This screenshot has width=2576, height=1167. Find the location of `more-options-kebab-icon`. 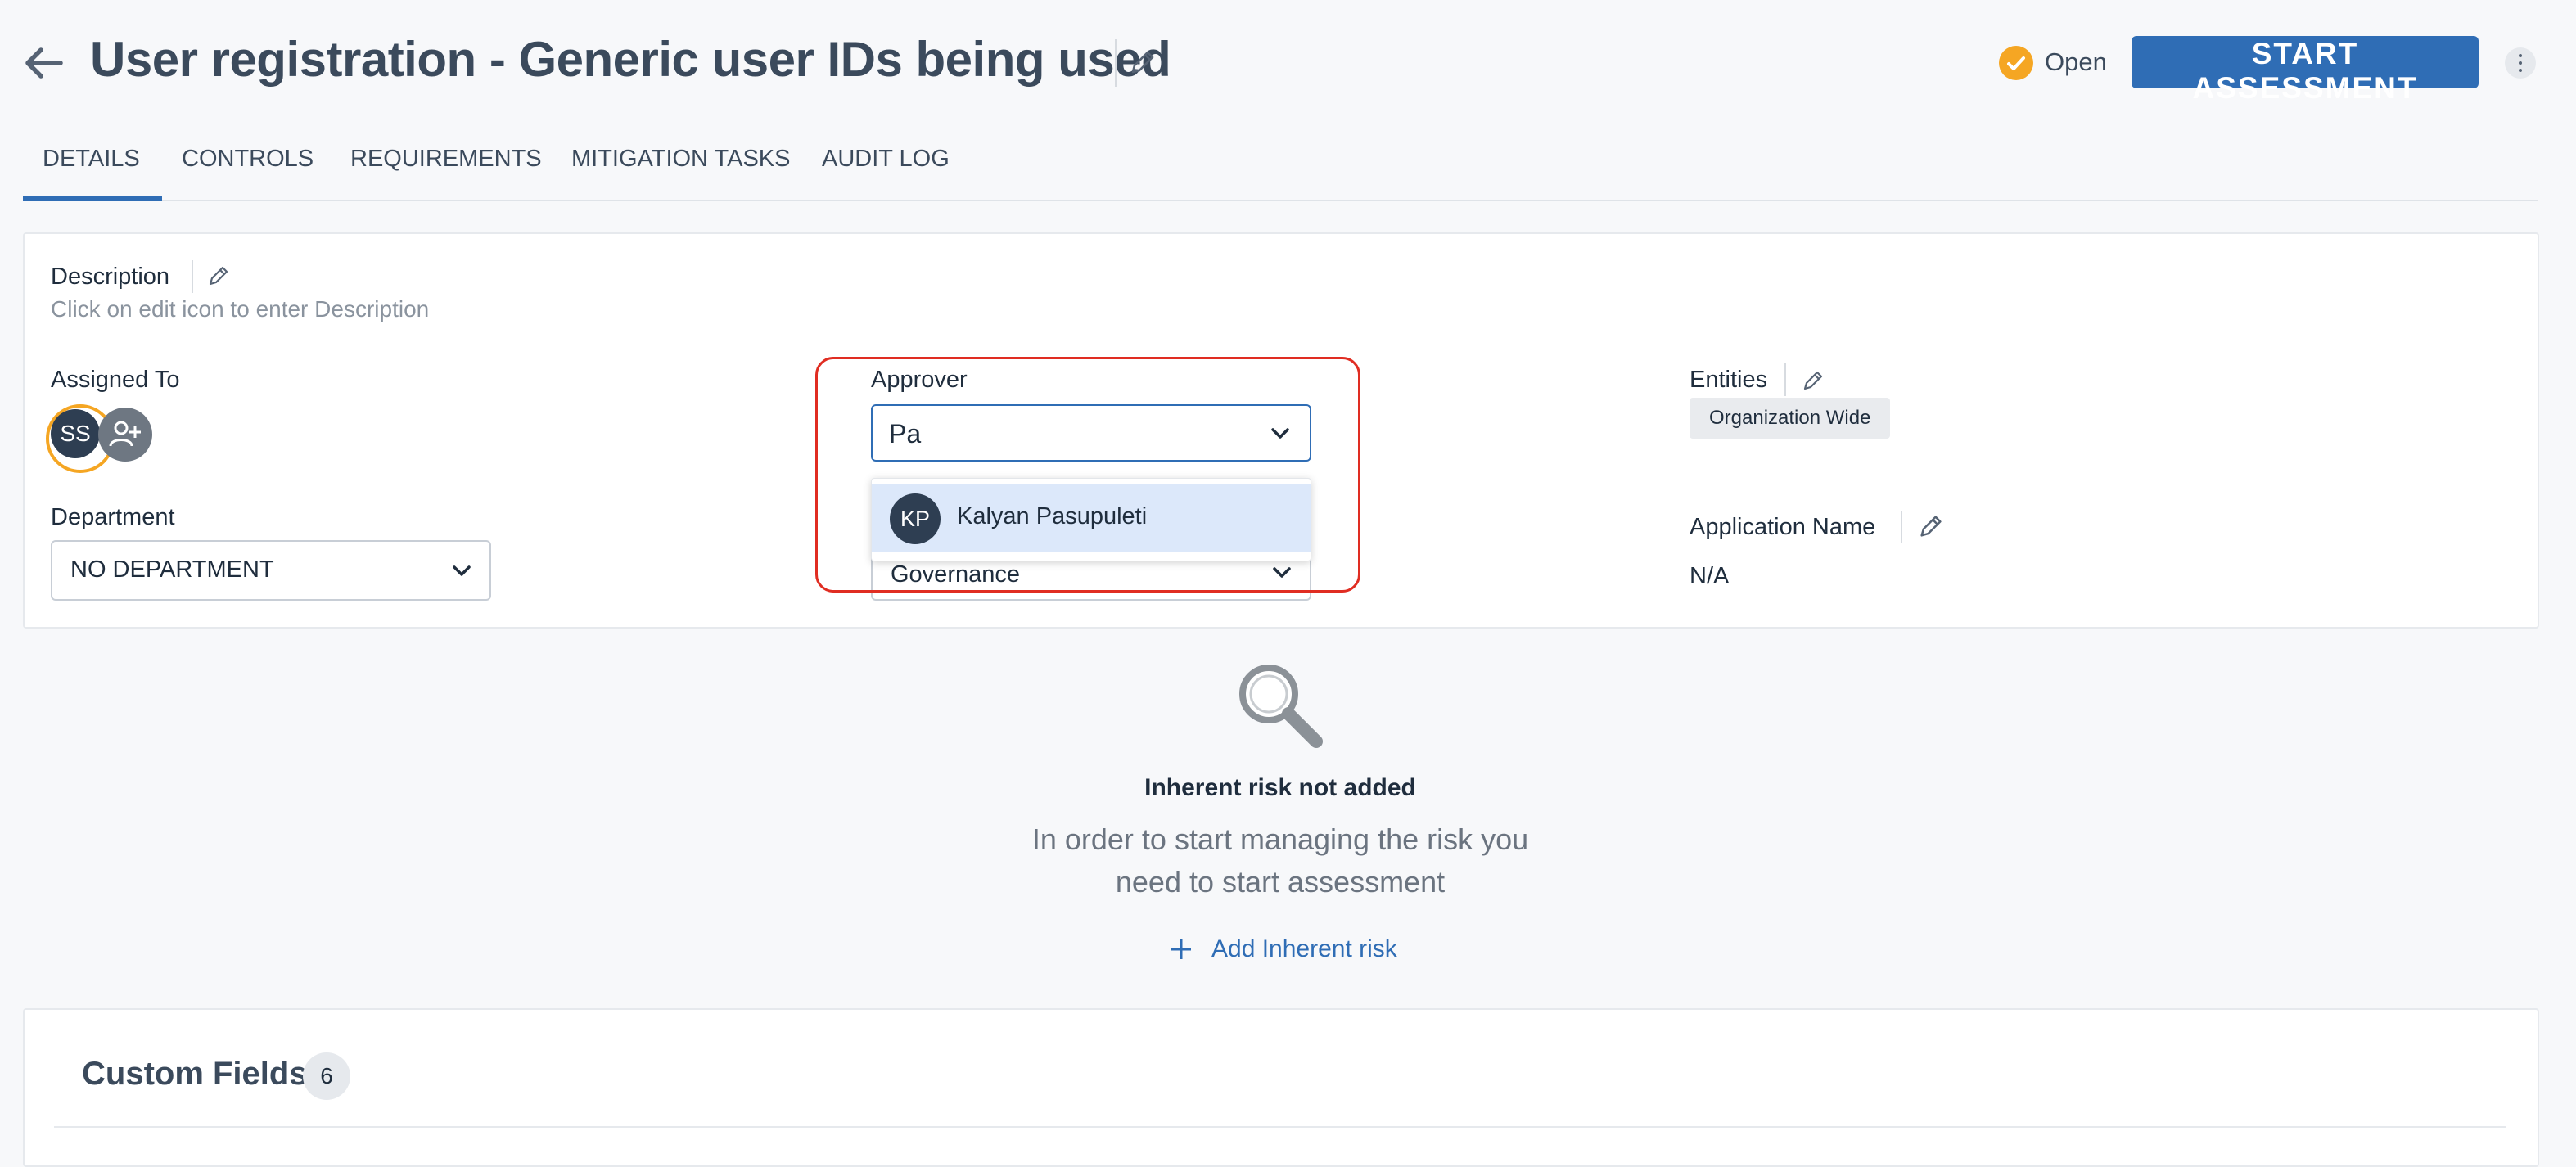

more-options-kebab-icon is located at coordinates (2520, 63).